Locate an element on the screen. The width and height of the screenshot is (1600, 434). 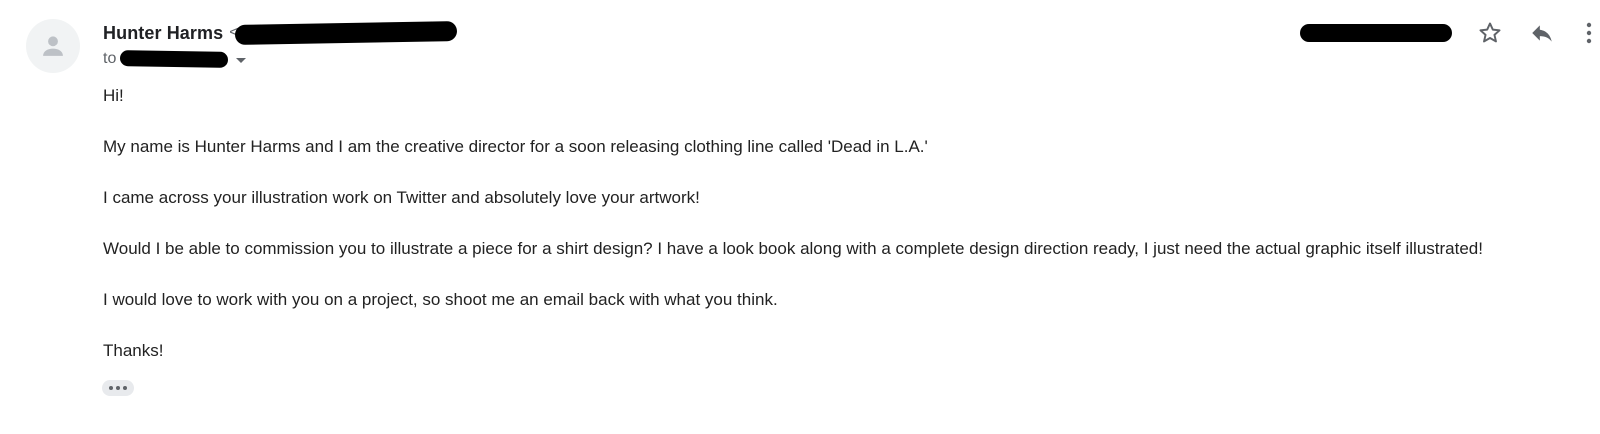
star-icon is located at coordinates (1490, 32).